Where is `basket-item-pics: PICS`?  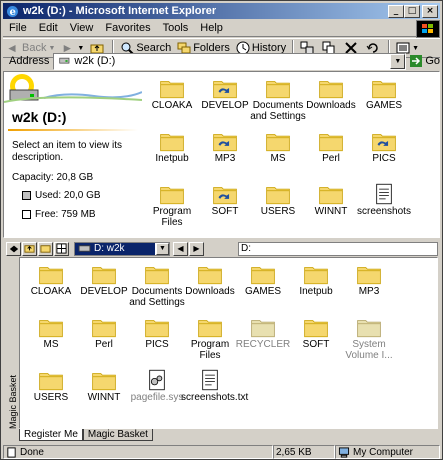 basket-item-pics: PICS is located at coordinates (157, 332).